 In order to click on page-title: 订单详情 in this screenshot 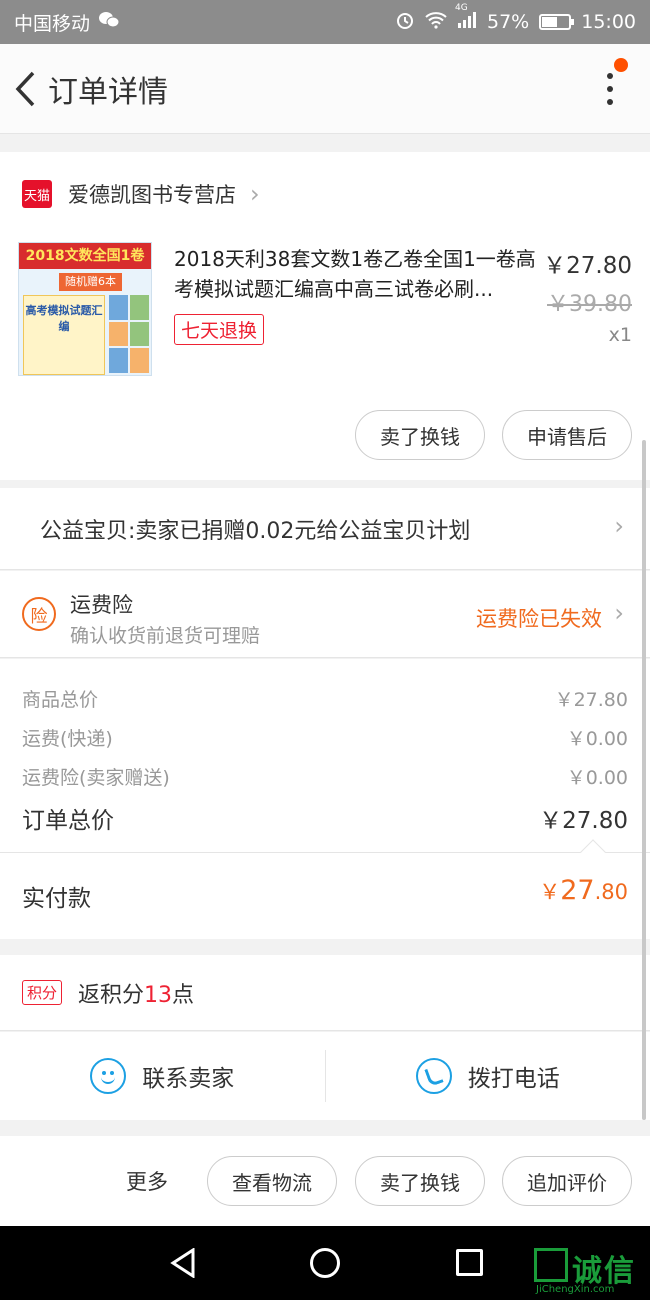, I will do `click(108, 92)`.